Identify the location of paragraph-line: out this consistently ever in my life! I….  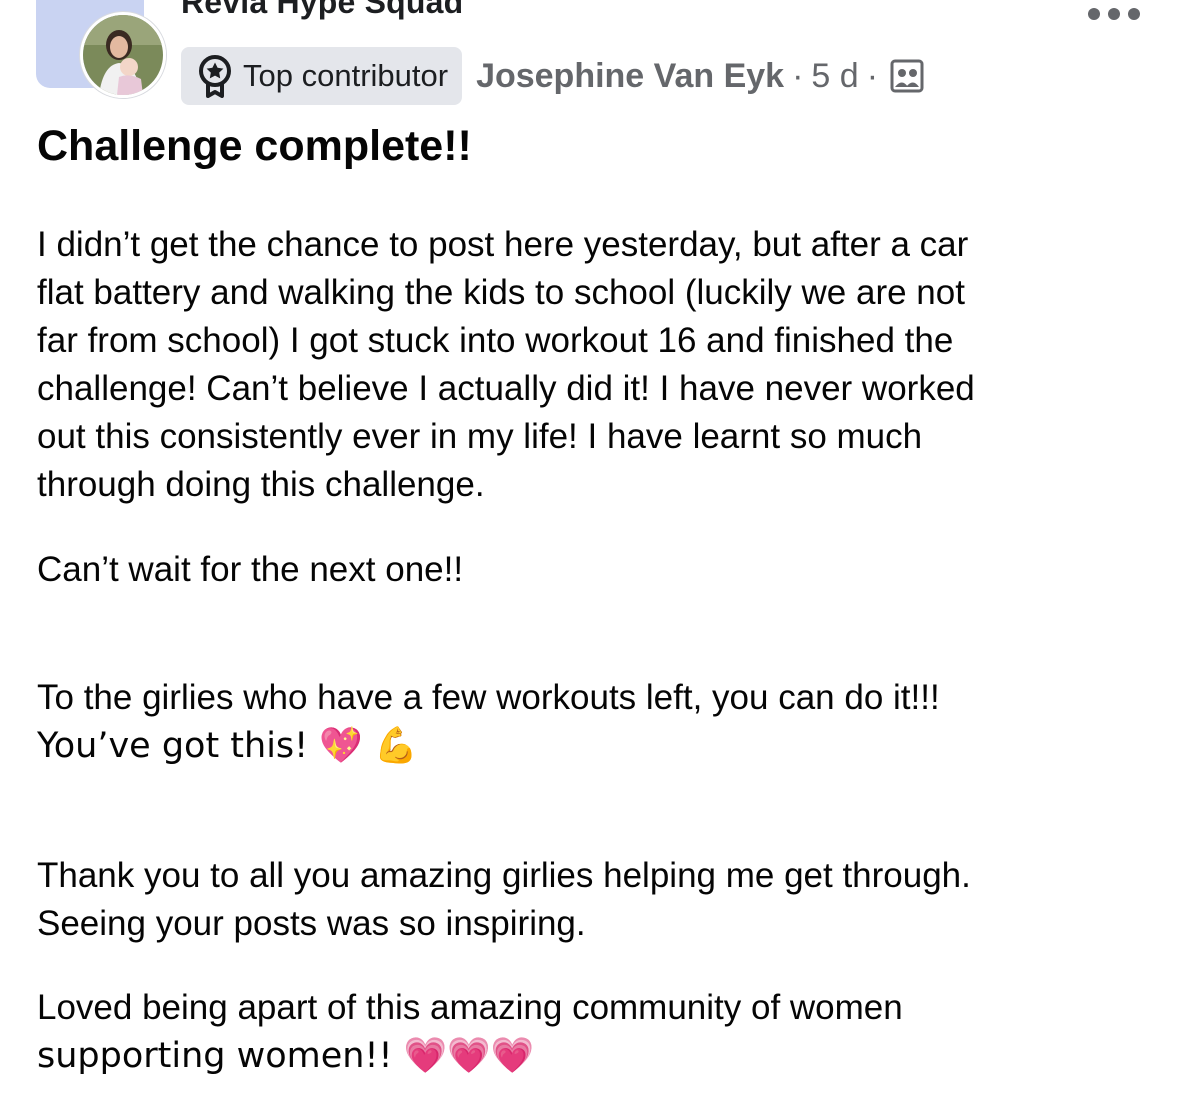
(480, 436).